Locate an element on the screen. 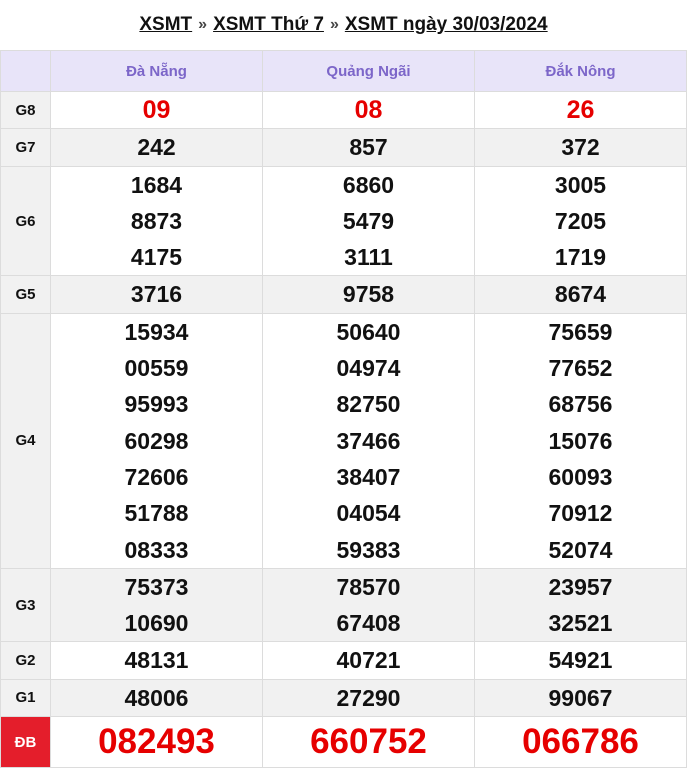  prize-cell: 75659 77652 68756 15076 60093 70912 52074 is located at coordinates (580, 440).